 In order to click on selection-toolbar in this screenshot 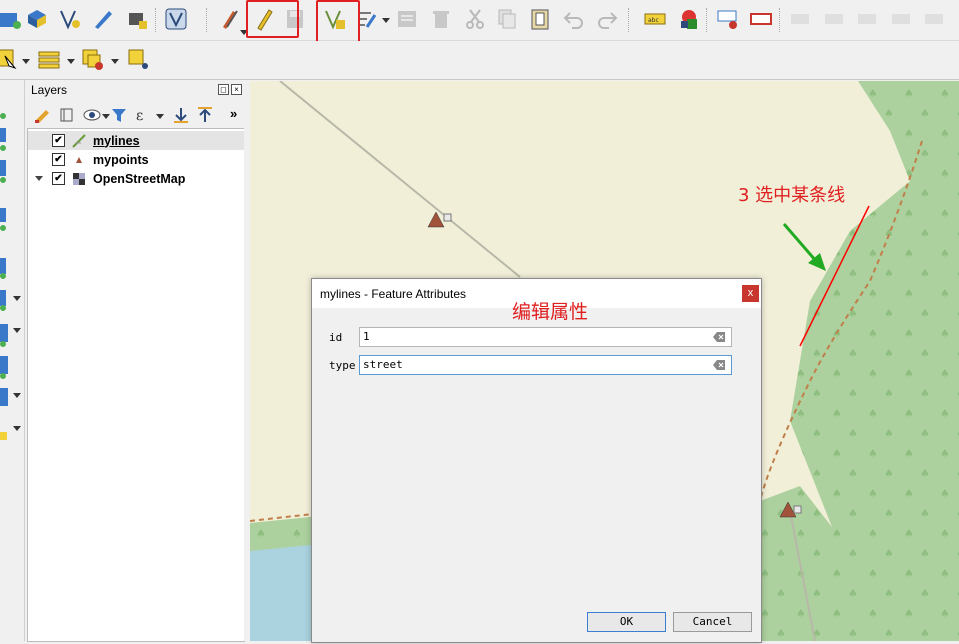, I will do `click(479, 60)`.